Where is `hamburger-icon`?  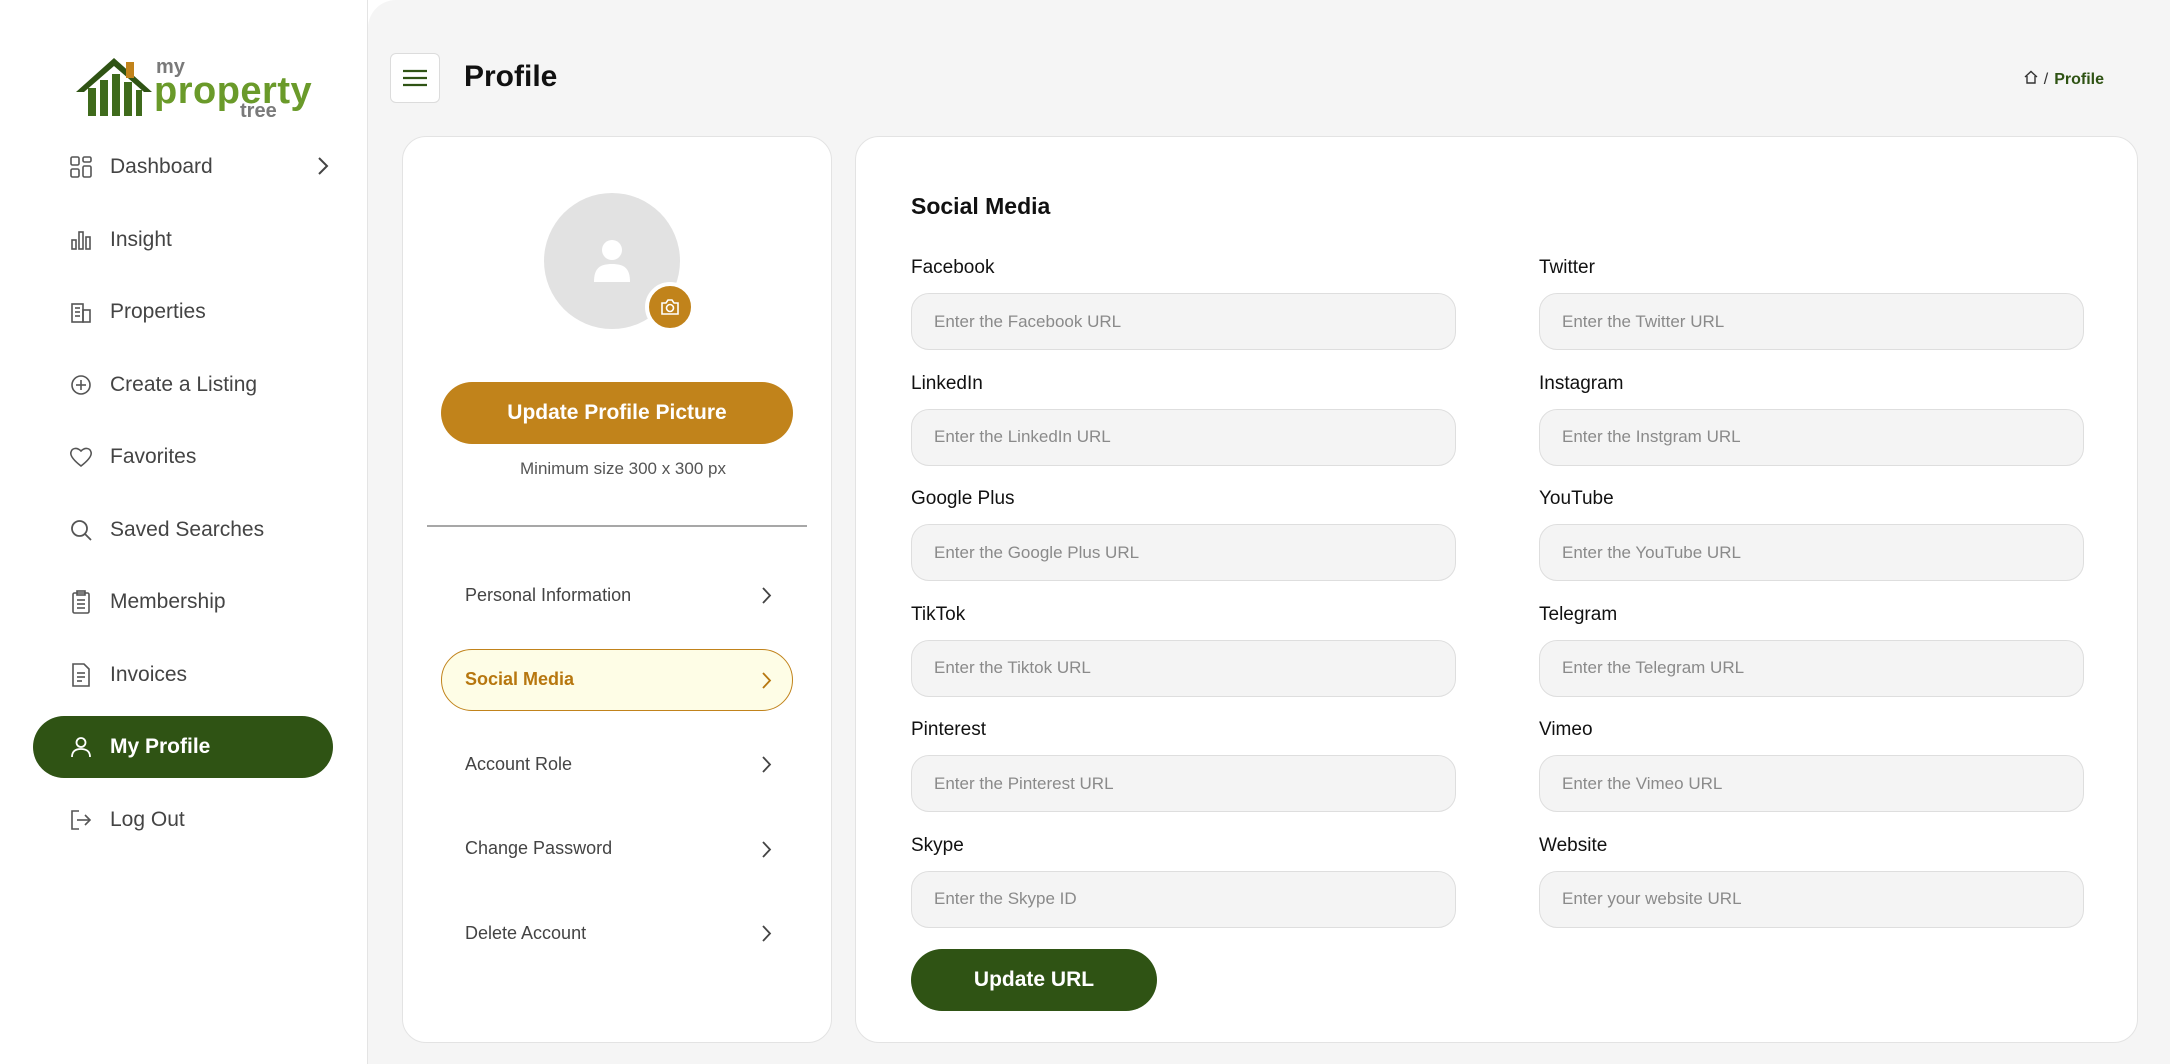
hamburger-icon is located at coordinates (415, 78).